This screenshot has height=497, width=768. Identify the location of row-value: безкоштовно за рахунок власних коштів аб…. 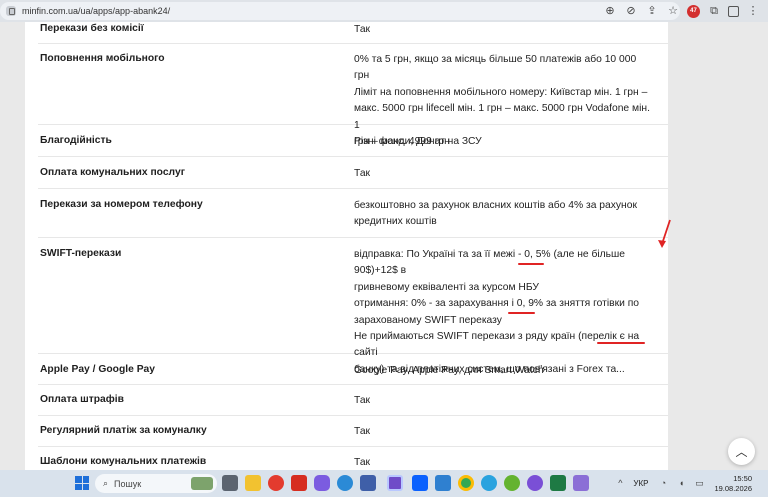
(504, 214).